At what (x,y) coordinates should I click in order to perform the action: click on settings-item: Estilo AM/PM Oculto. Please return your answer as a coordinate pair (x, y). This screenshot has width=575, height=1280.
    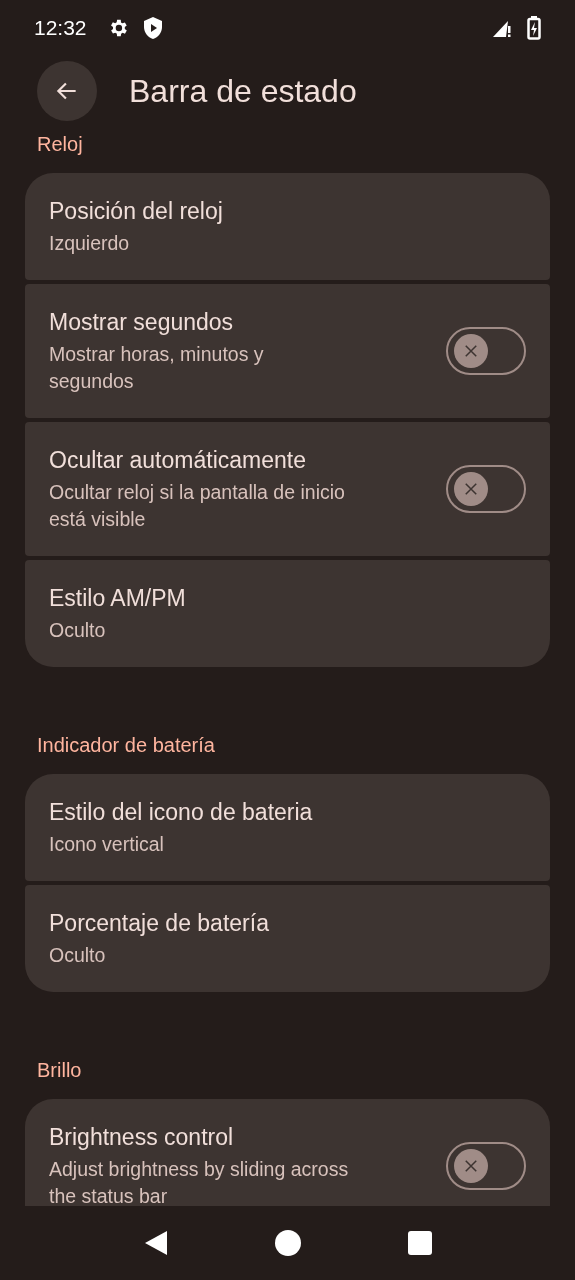
    Looking at the image, I should click on (287, 613).